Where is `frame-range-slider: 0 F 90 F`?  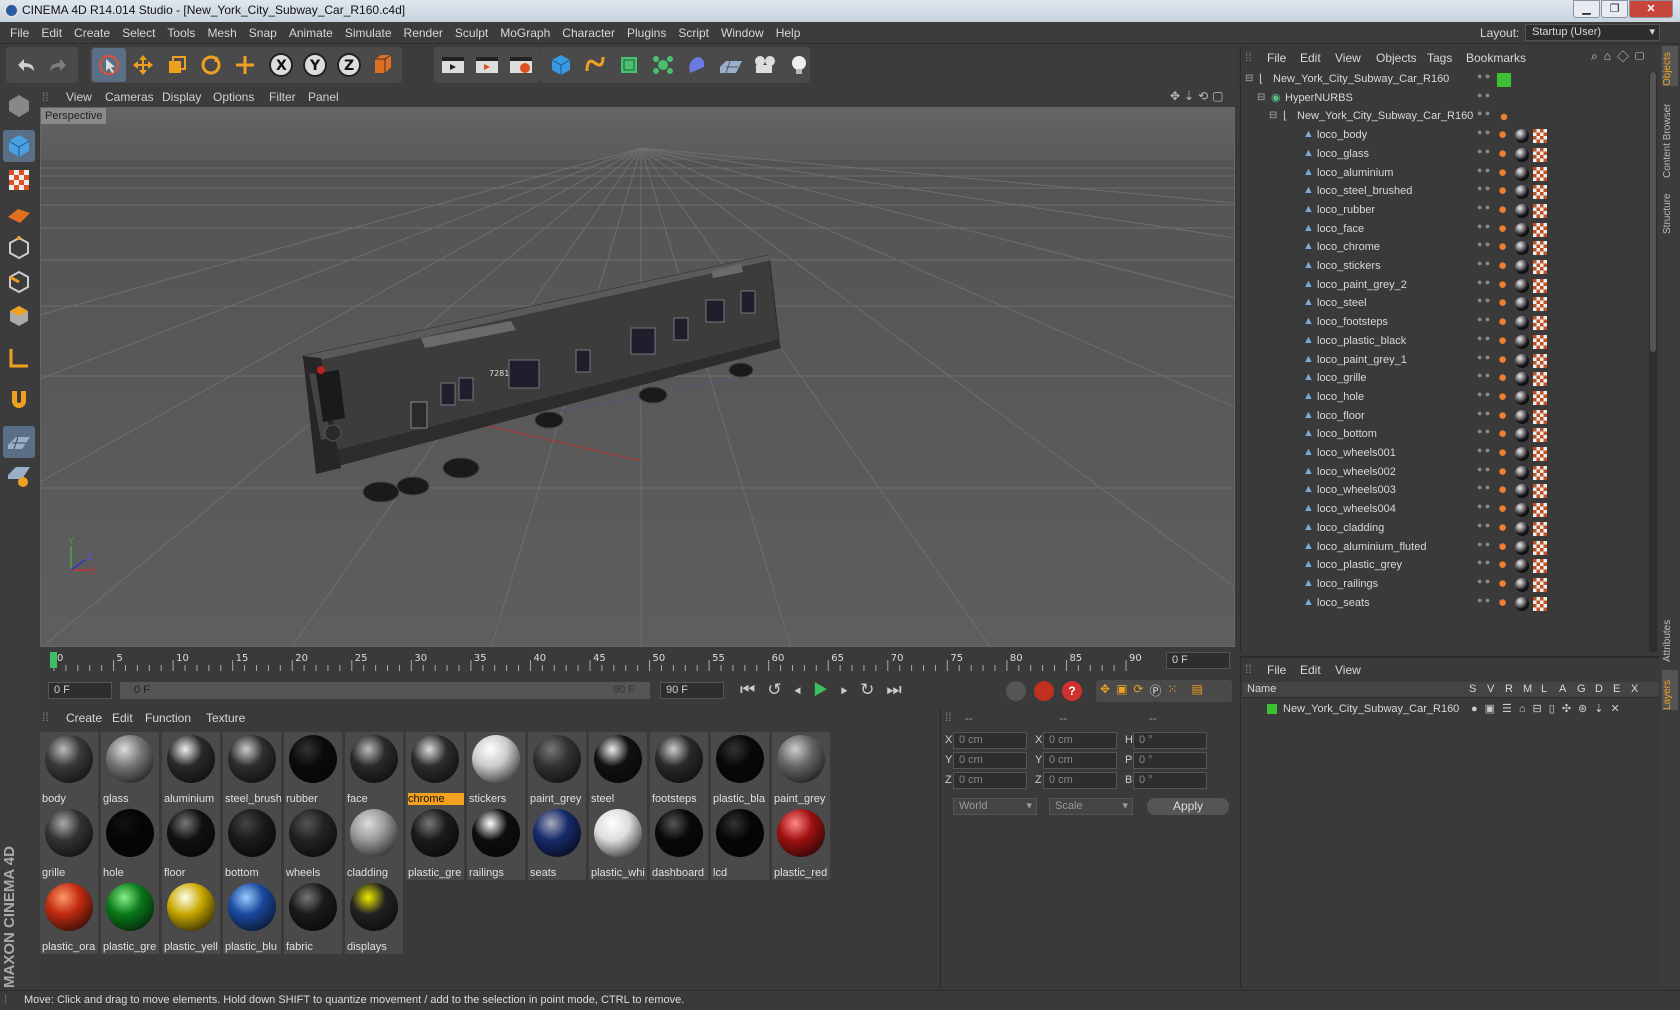
frame-range-slider: 0 F 90 F is located at coordinates (385, 690).